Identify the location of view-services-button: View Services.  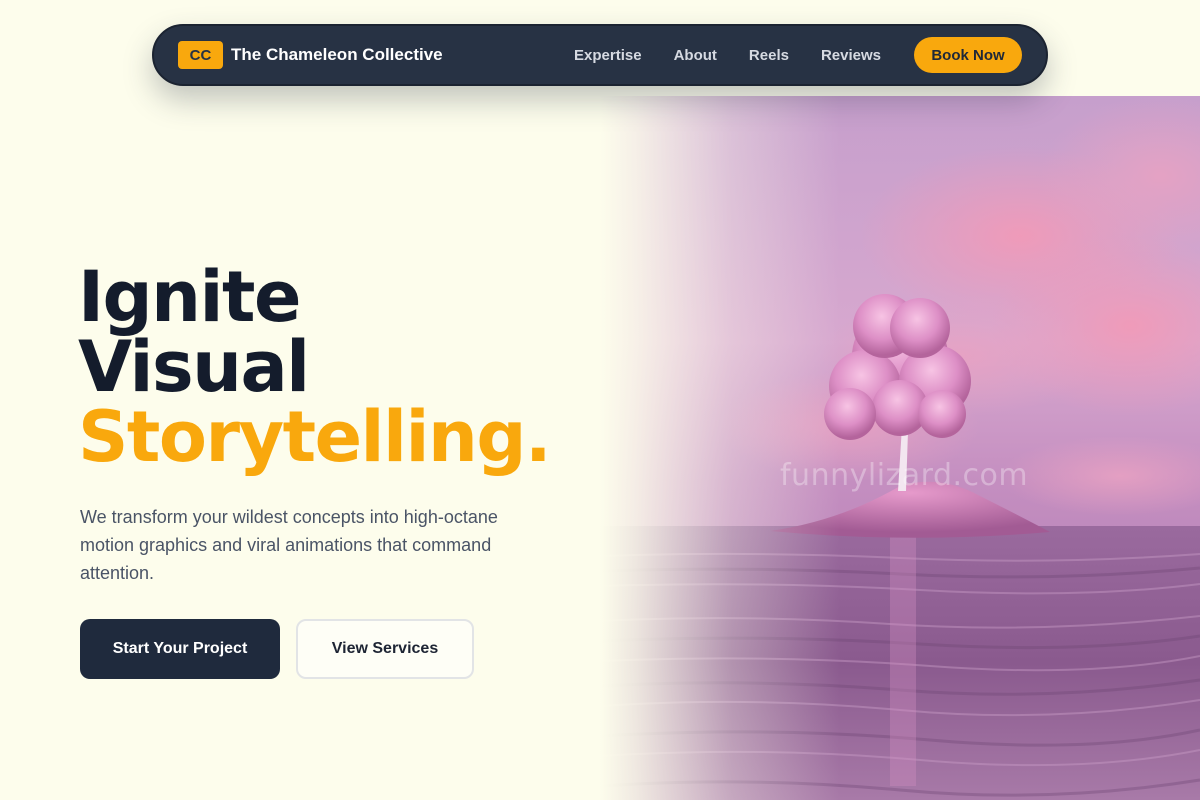
(385, 649).